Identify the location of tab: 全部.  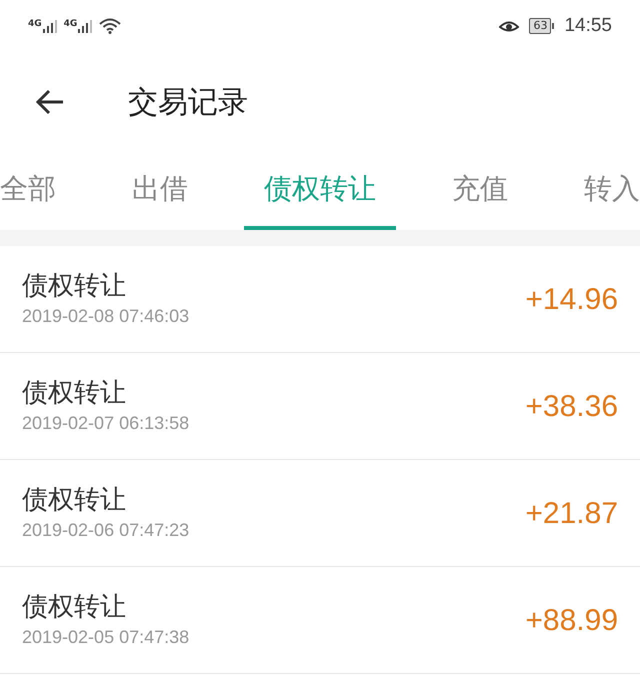
(38, 191).